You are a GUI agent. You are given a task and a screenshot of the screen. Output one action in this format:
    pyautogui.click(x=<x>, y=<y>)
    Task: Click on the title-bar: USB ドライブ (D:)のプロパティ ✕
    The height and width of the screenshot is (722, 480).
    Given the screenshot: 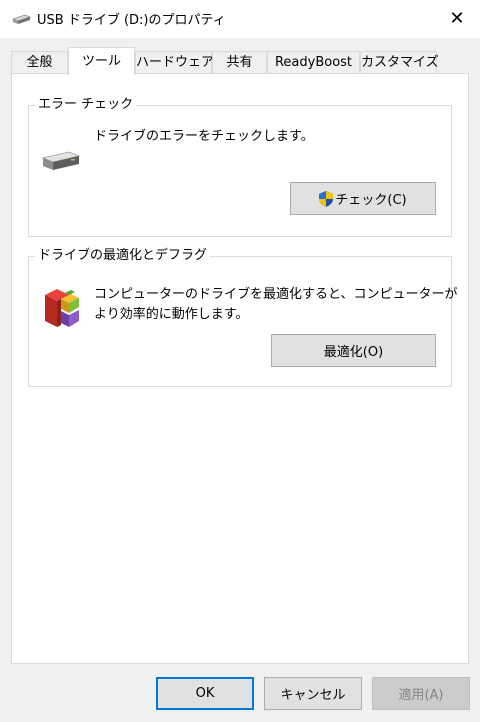 What is the action you would take?
    pyautogui.click(x=240, y=19)
    